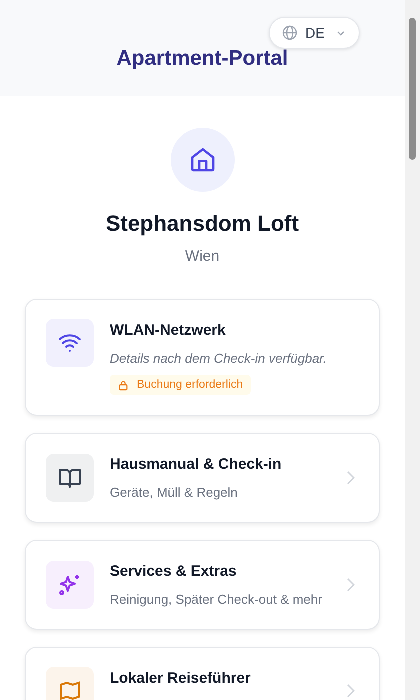 This screenshot has width=420, height=700. Describe the element at coordinates (202, 59) in the screenshot. I see `app-title: Apartment-Portal` at that location.